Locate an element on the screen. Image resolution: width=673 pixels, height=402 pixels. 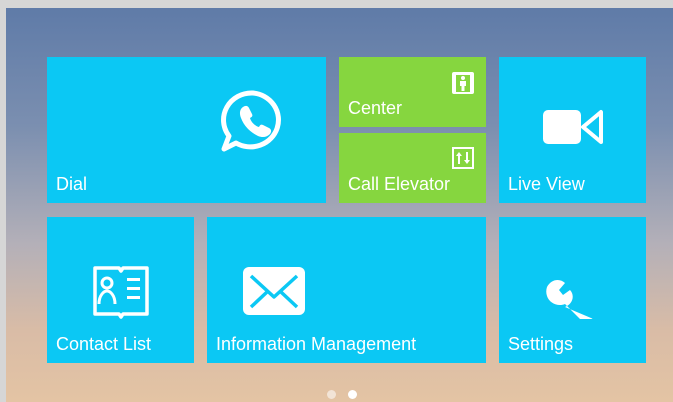
call-elevator-label: Call Elevator is located at coordinates (399, 184).